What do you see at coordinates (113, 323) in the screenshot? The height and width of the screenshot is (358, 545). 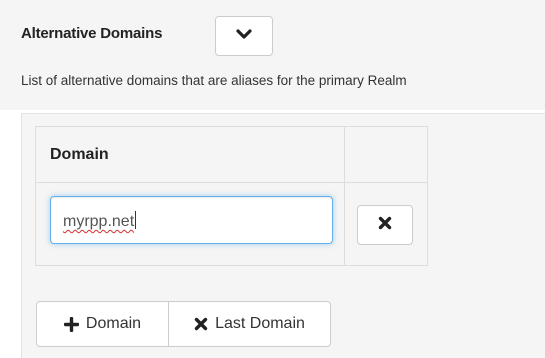 I see `add-domain-label: Domain` at bounding box center [113, 323].